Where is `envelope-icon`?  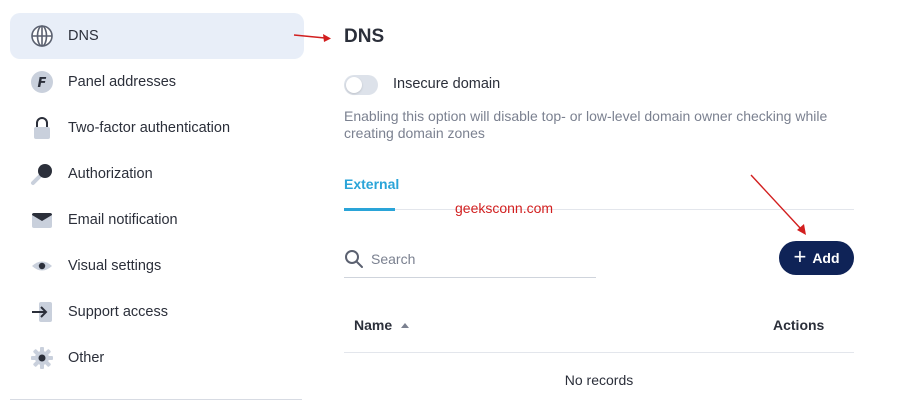 envelope-icon is located at coordinates (42, 220).